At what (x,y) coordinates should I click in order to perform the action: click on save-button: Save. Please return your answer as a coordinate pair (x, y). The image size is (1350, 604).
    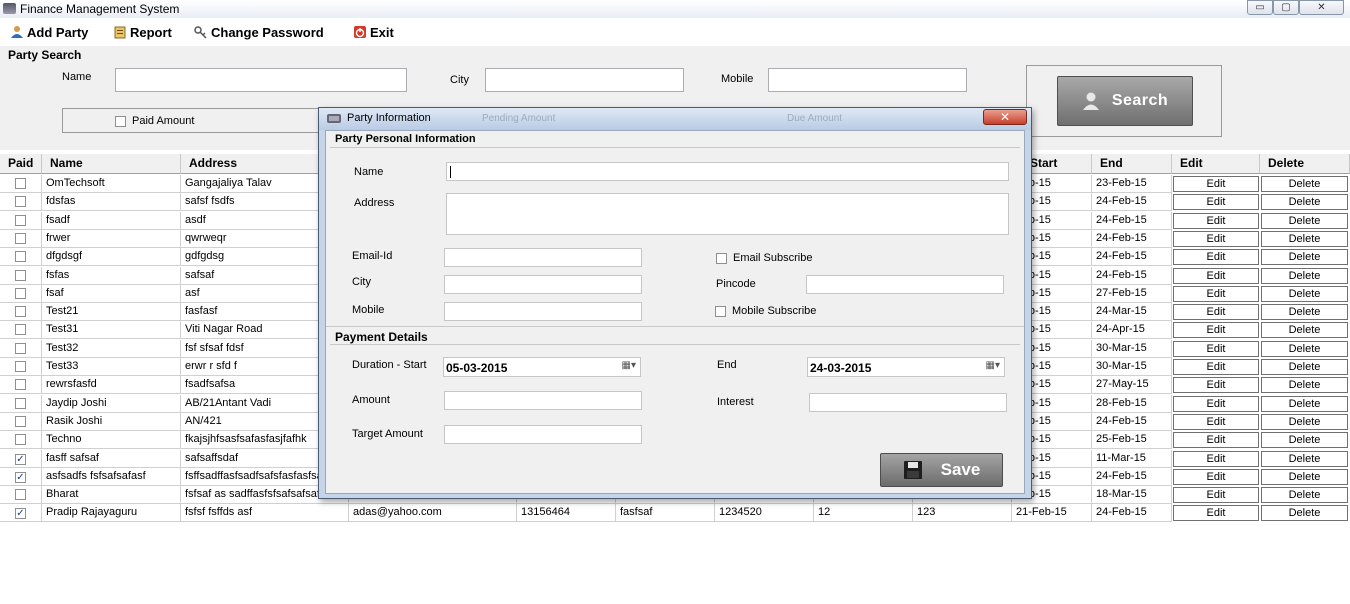
    Looking at the image, I should click on (941, 470).